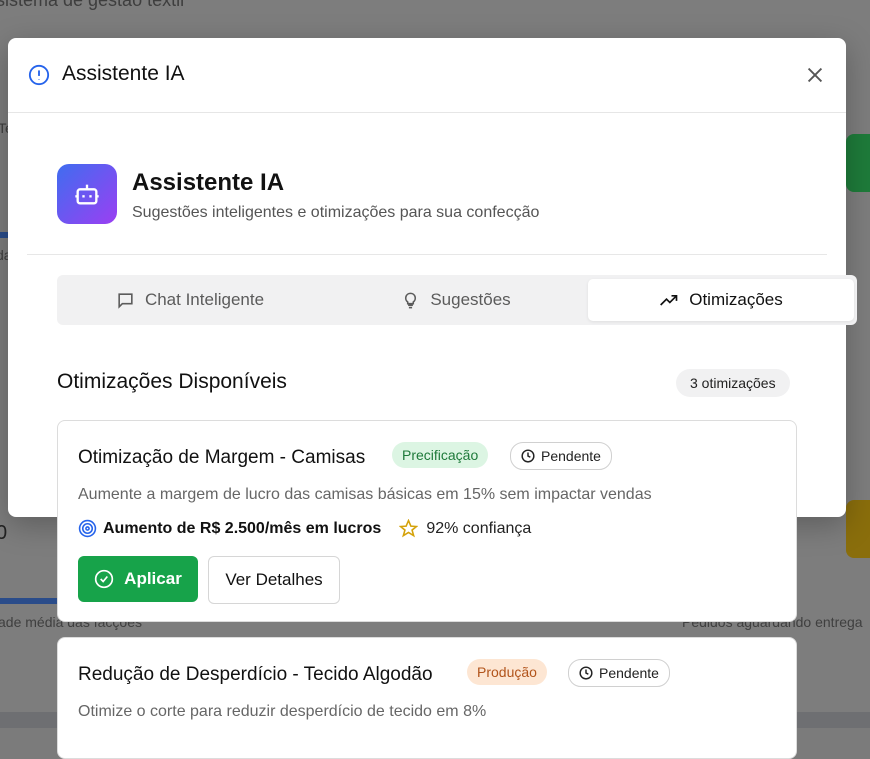  Describe the element at coordinates (274, 580) in the screenshot. I see `details-button: Ver Detalhes` at that location.